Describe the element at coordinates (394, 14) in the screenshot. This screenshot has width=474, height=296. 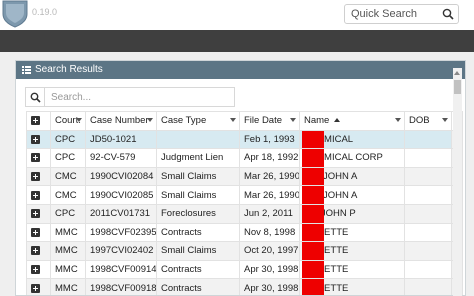
I see `quick-search-input` at that location.